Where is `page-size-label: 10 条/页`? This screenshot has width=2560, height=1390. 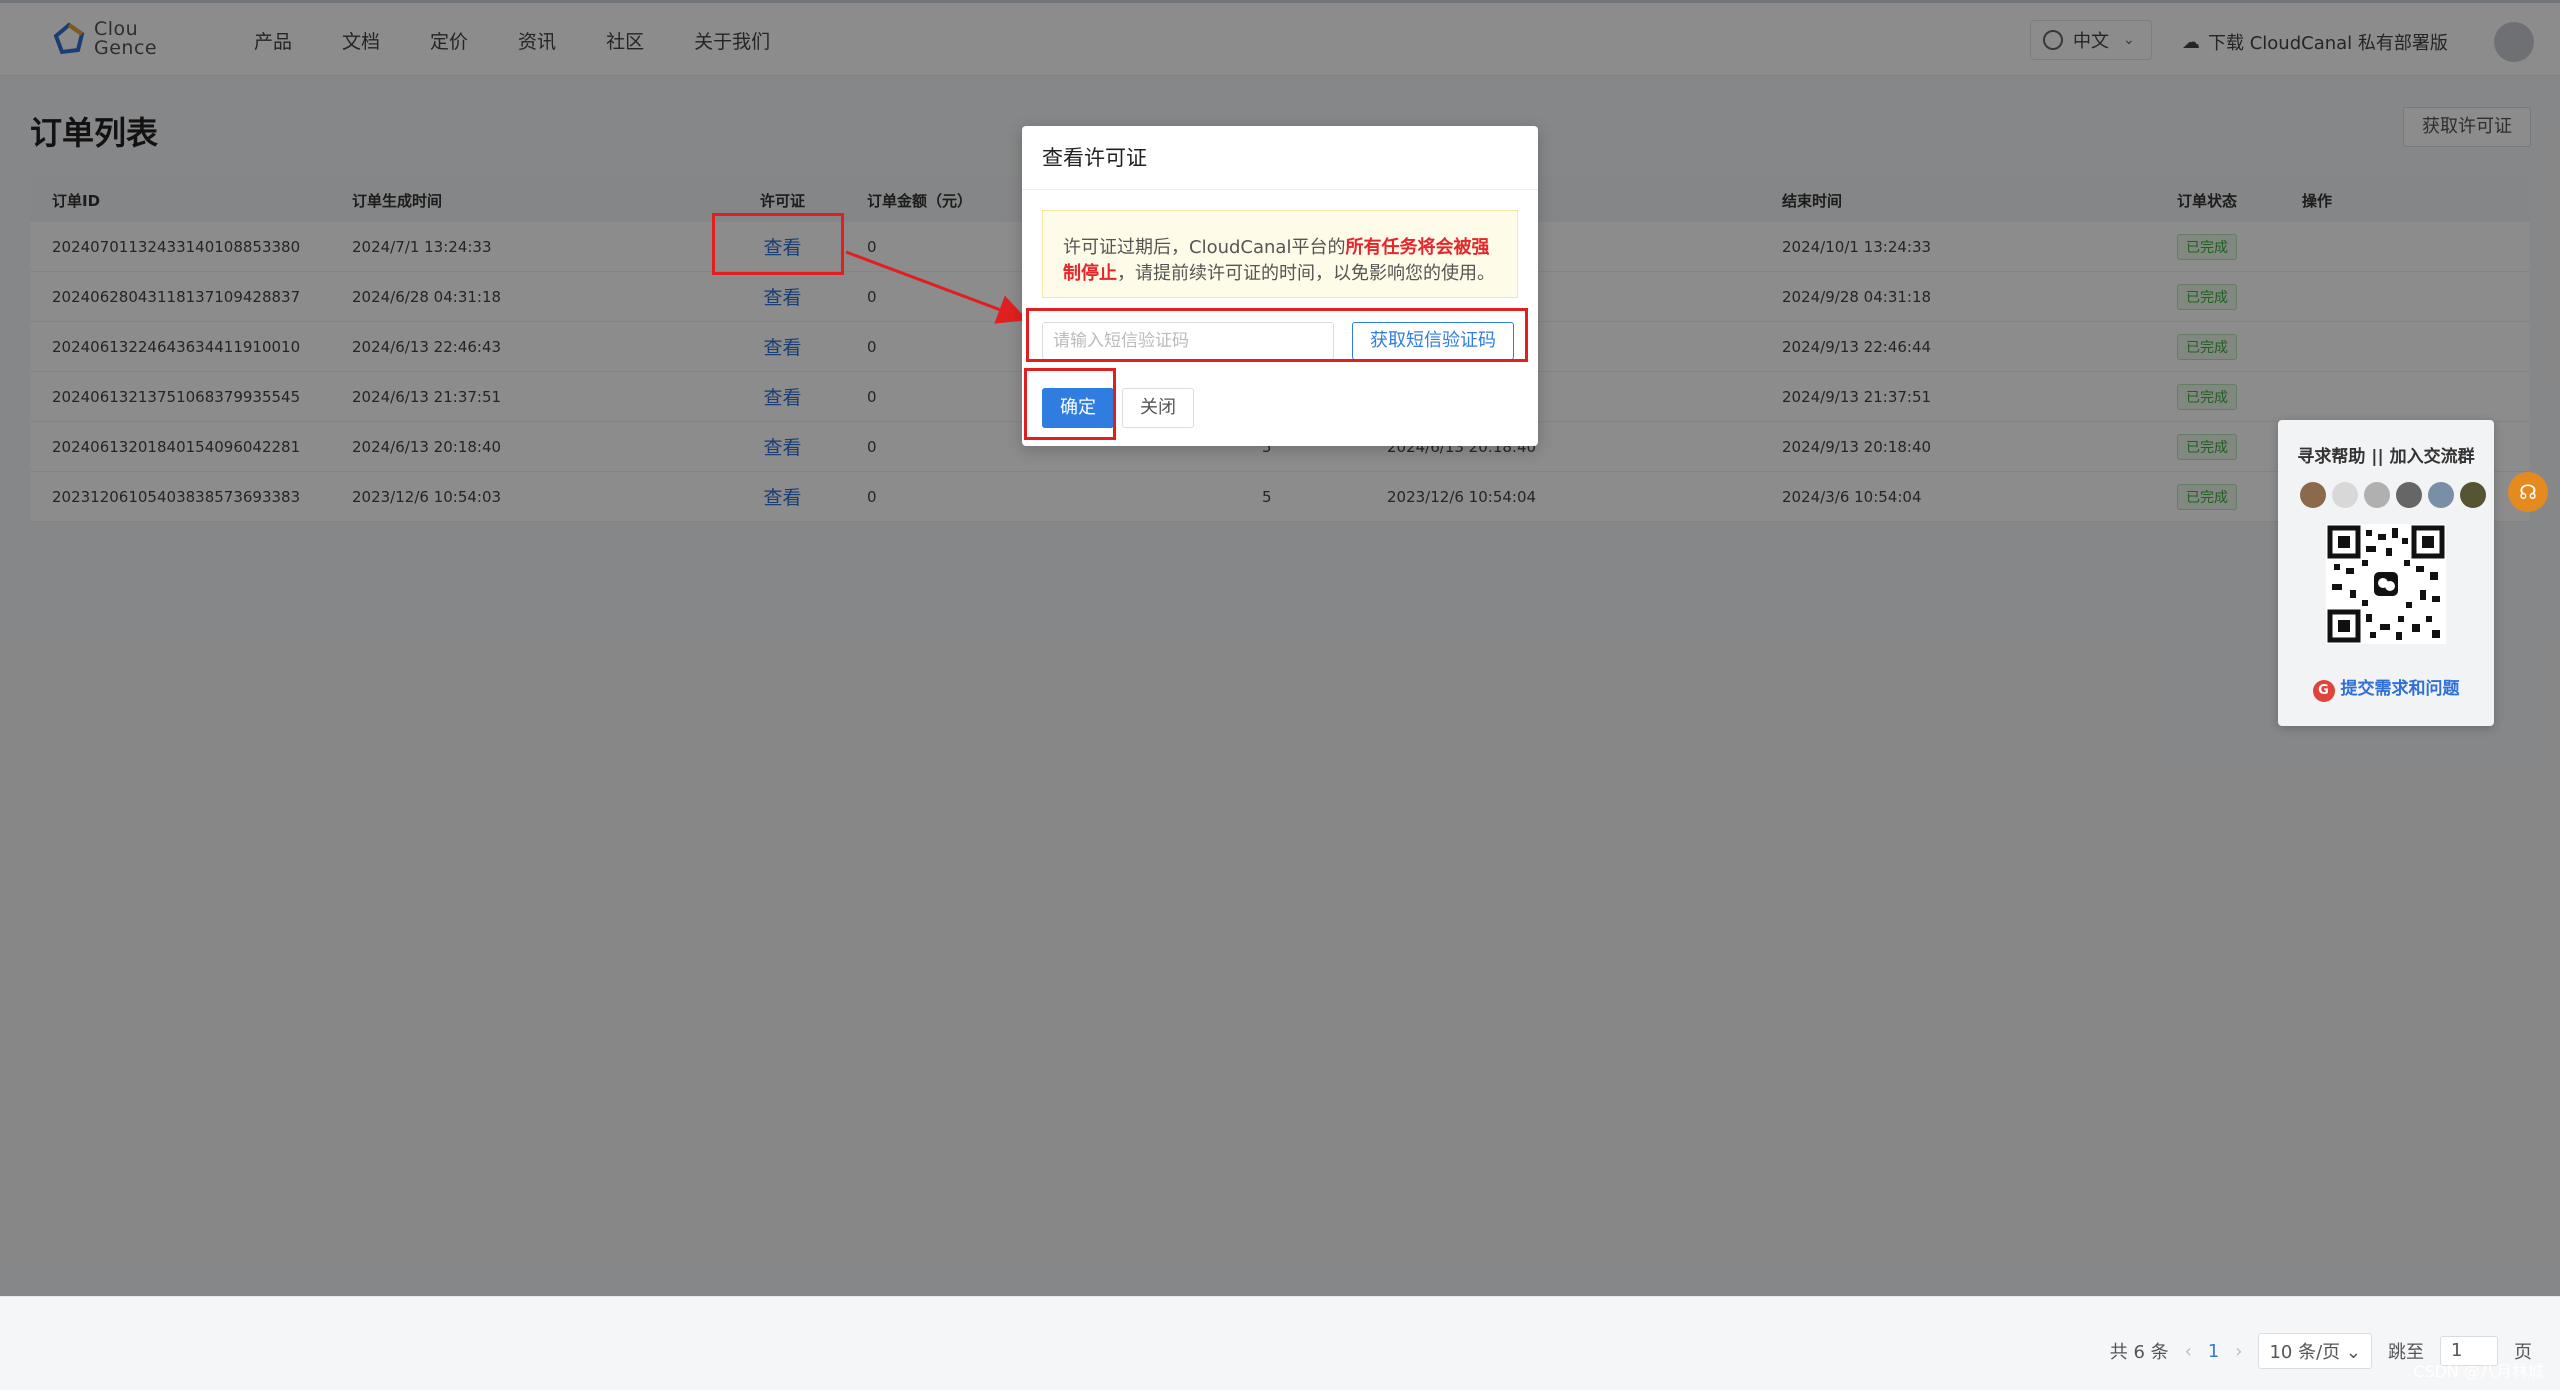 page-size-label: 10 条/页 is located at coordinates (2305, 1352).